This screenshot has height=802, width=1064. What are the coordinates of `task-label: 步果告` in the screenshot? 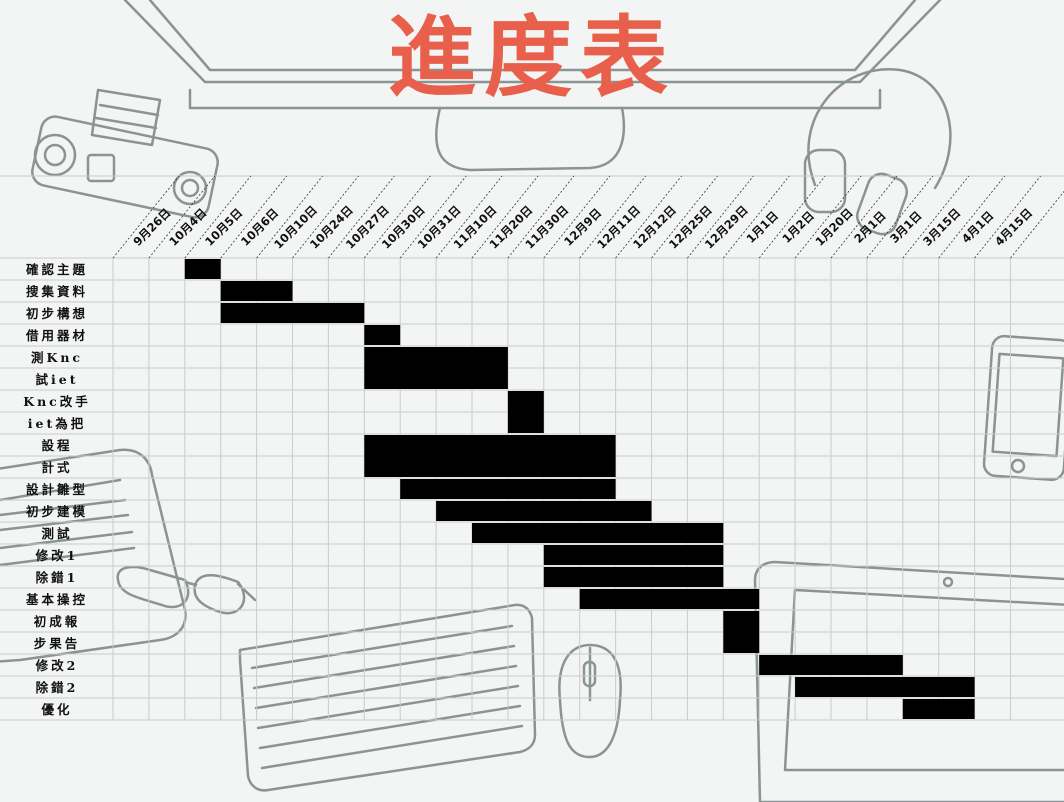 It's located at (57, 643).